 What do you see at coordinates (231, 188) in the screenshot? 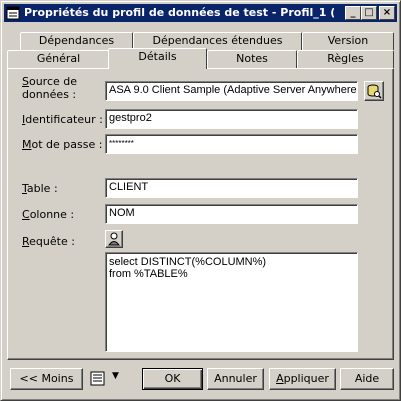
I see `table-field: CLIENT` at bounding box center [231, 188].